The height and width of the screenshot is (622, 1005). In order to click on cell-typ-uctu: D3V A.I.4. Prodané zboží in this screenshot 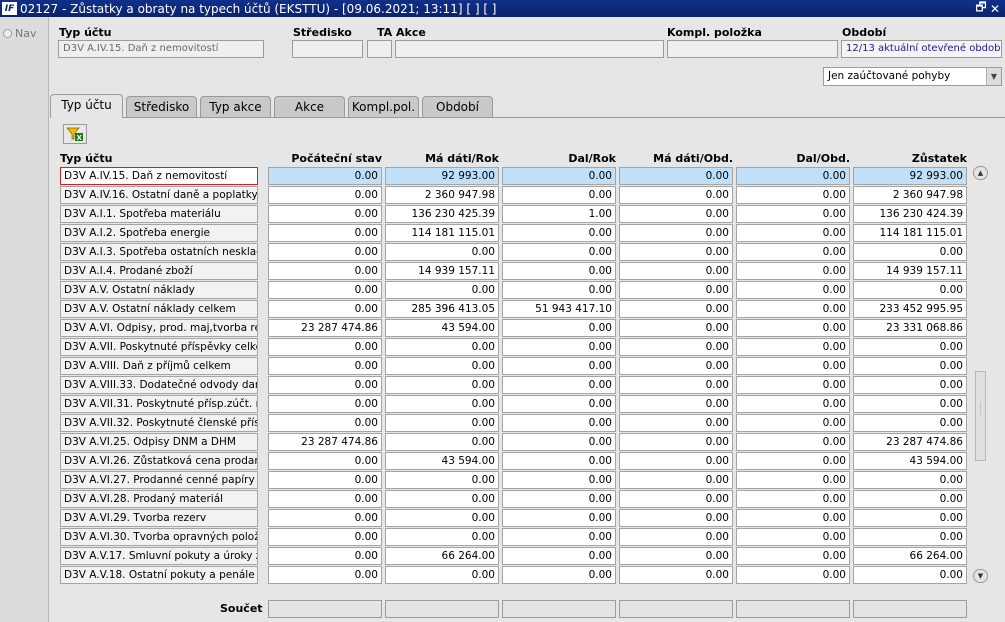, I will do `click(159, 271)`.